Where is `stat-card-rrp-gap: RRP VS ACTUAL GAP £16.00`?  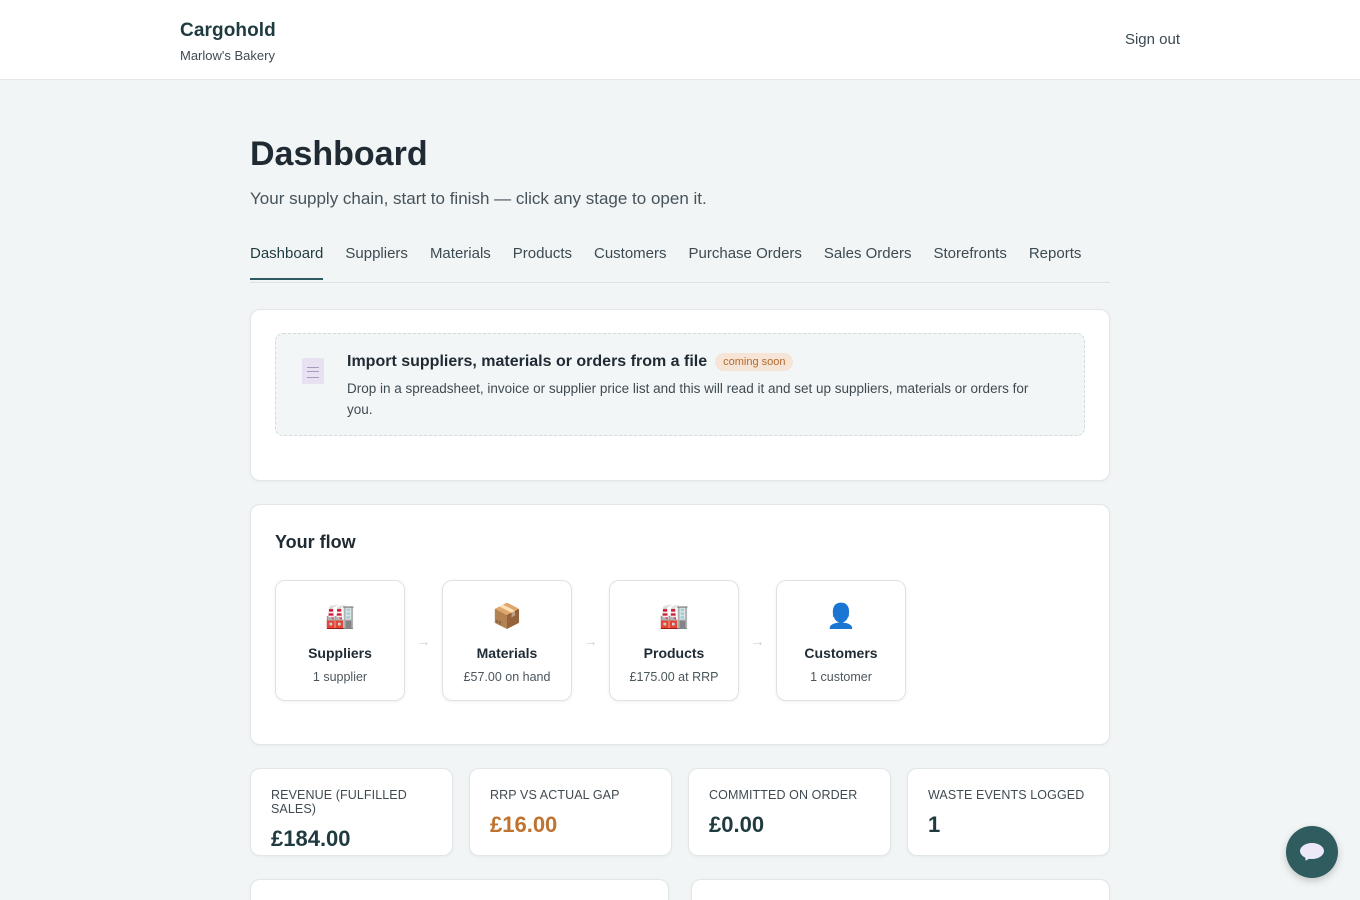 stat-card-rrp-gap: RRP VS ACTUAL GAP £16.00 is located at coordinates (570, 812).